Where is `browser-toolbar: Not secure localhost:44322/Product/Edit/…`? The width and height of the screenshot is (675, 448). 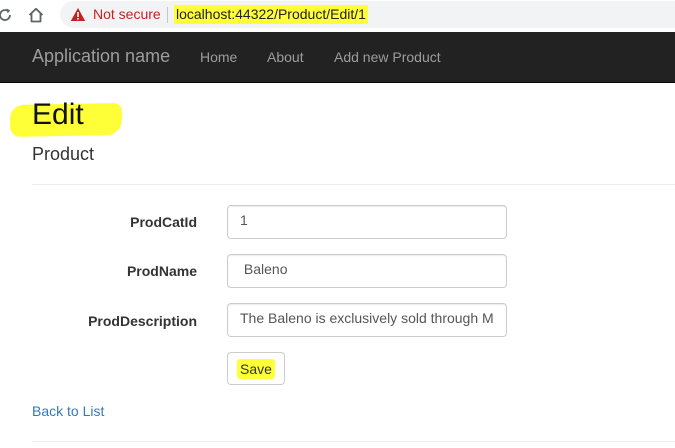
browser-toolbar: Not secure localhost:44322/Product/Edit/… is located at coordinates (337, 15).